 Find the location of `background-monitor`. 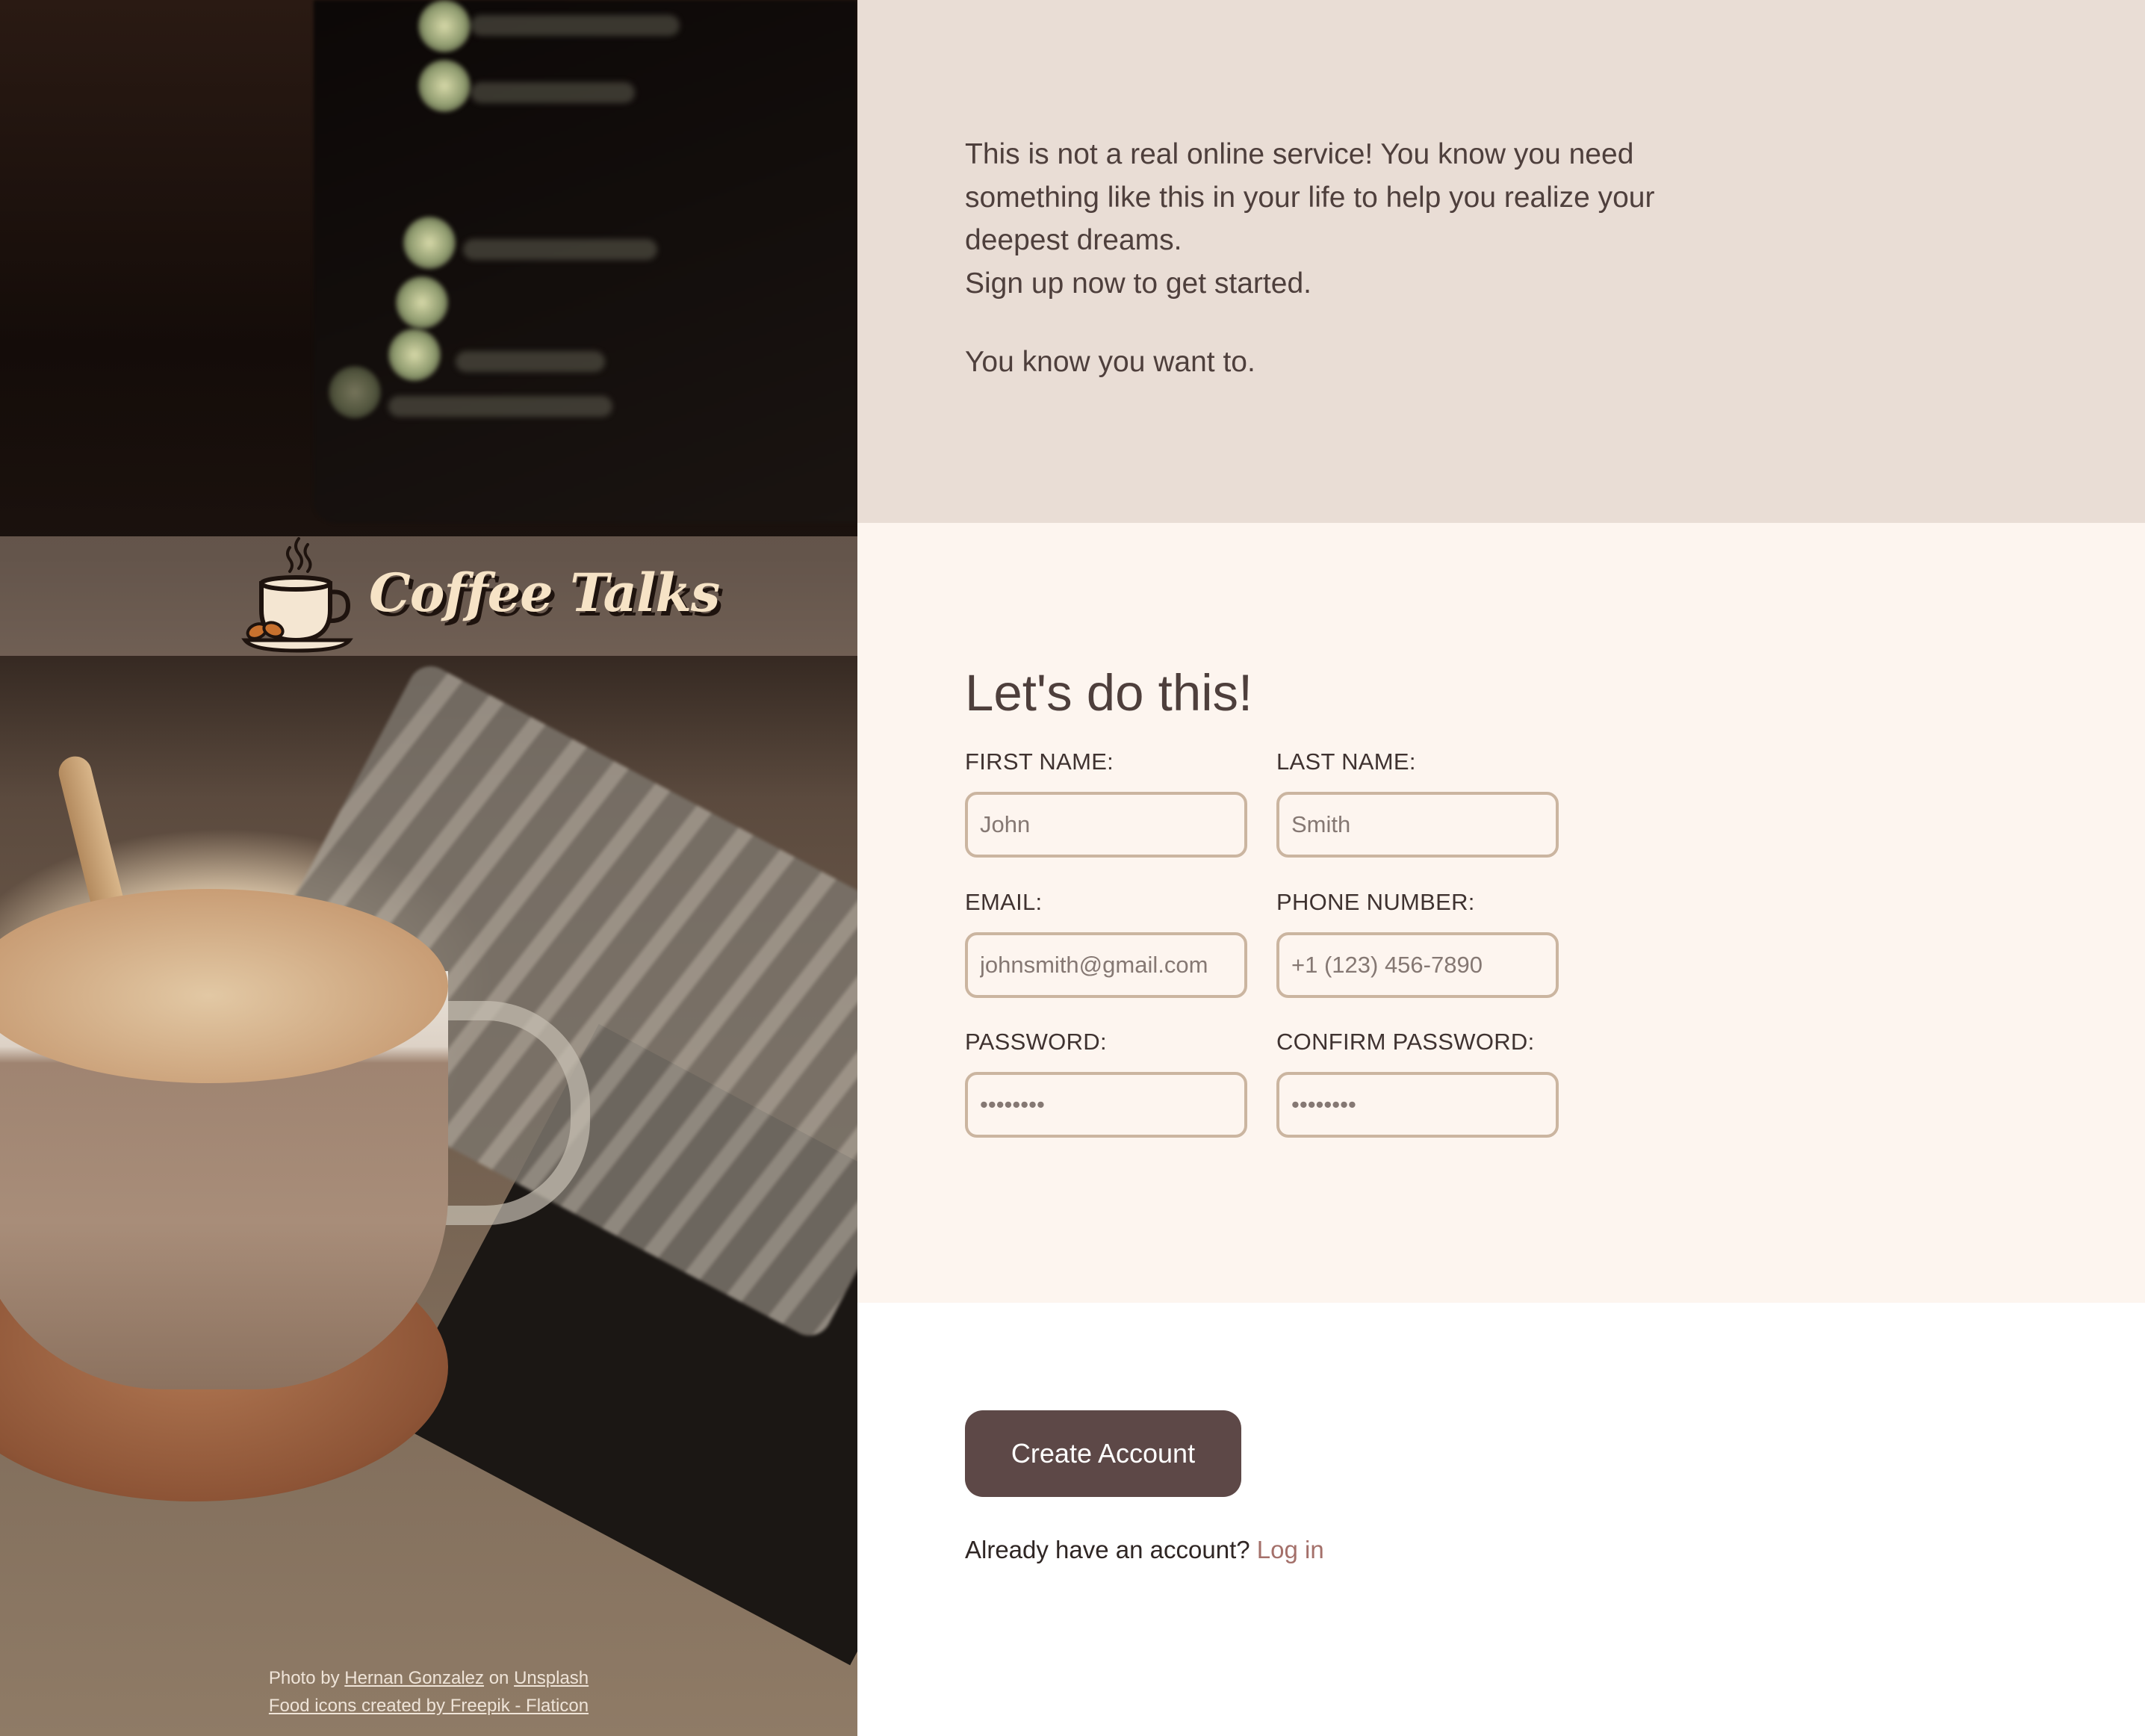

background-monitor is located at coordinates (586, 261).